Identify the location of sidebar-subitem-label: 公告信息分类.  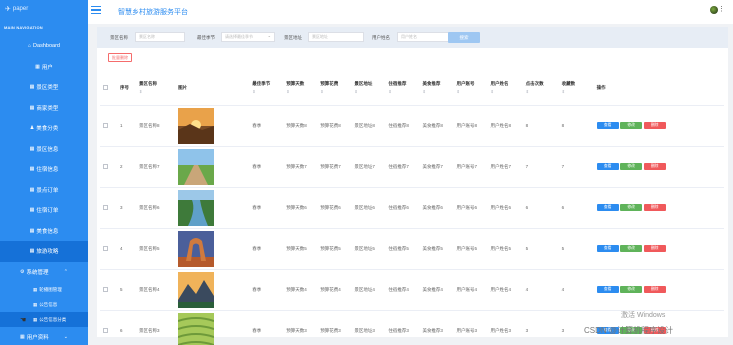
(53, 319).